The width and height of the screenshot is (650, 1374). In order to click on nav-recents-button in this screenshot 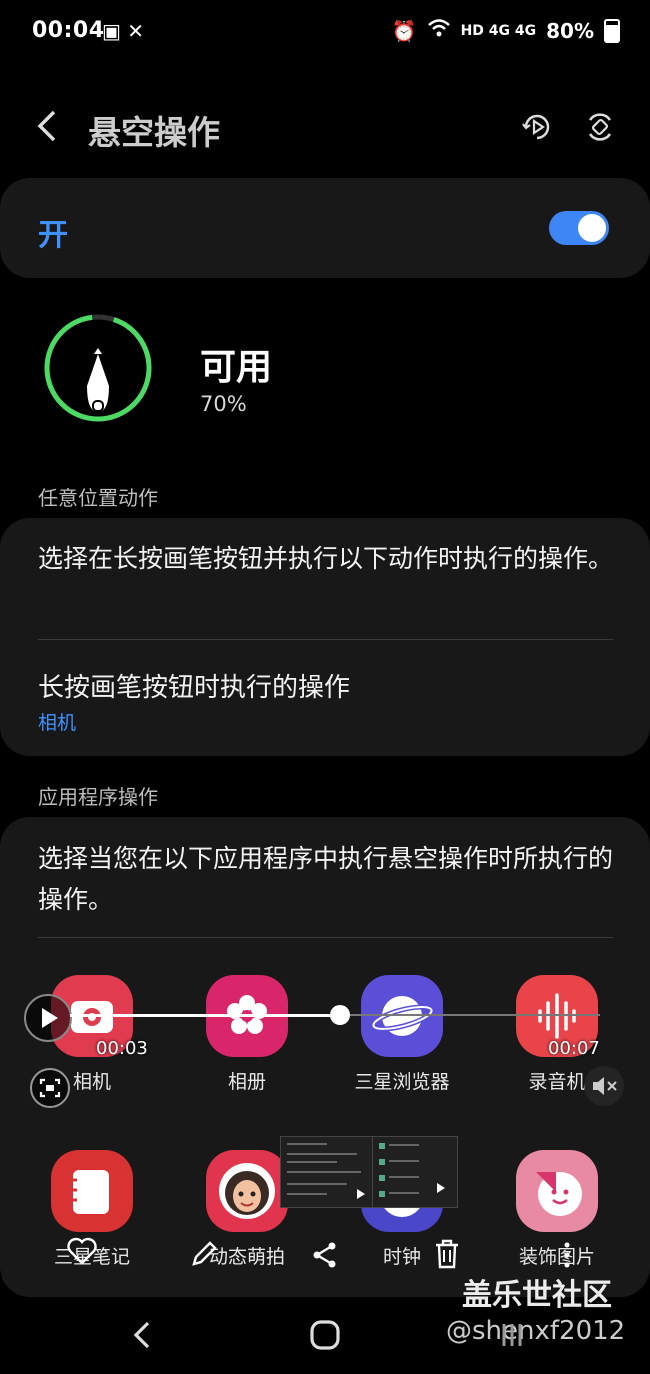, I will do `click(512, 1337)`.